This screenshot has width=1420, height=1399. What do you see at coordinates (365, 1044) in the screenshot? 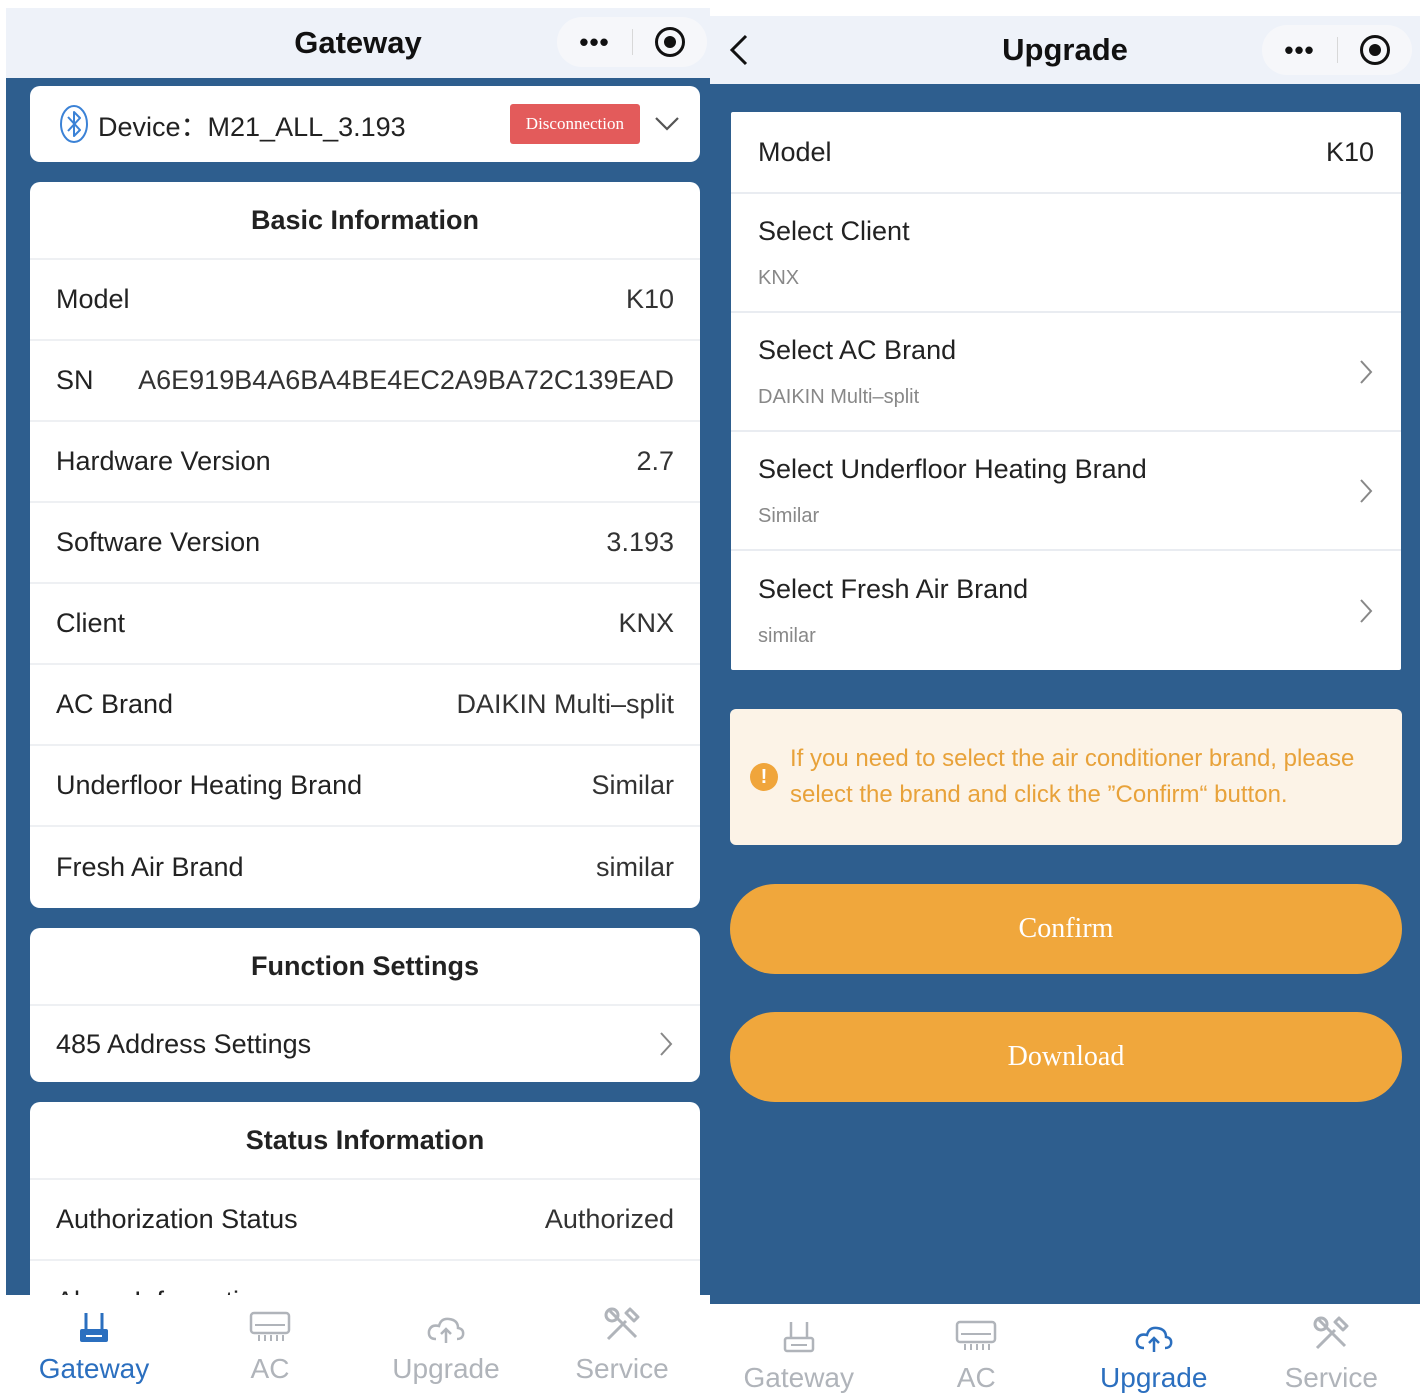
I see `address-settings-item: 485 Address Settings` at bounding box center [365, 1044].